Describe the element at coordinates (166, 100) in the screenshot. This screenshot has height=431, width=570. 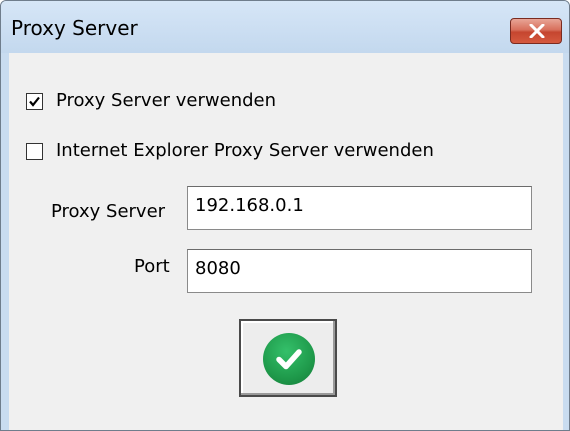
I see `use-proxy-label: Proxy Server verwenden` at that location.